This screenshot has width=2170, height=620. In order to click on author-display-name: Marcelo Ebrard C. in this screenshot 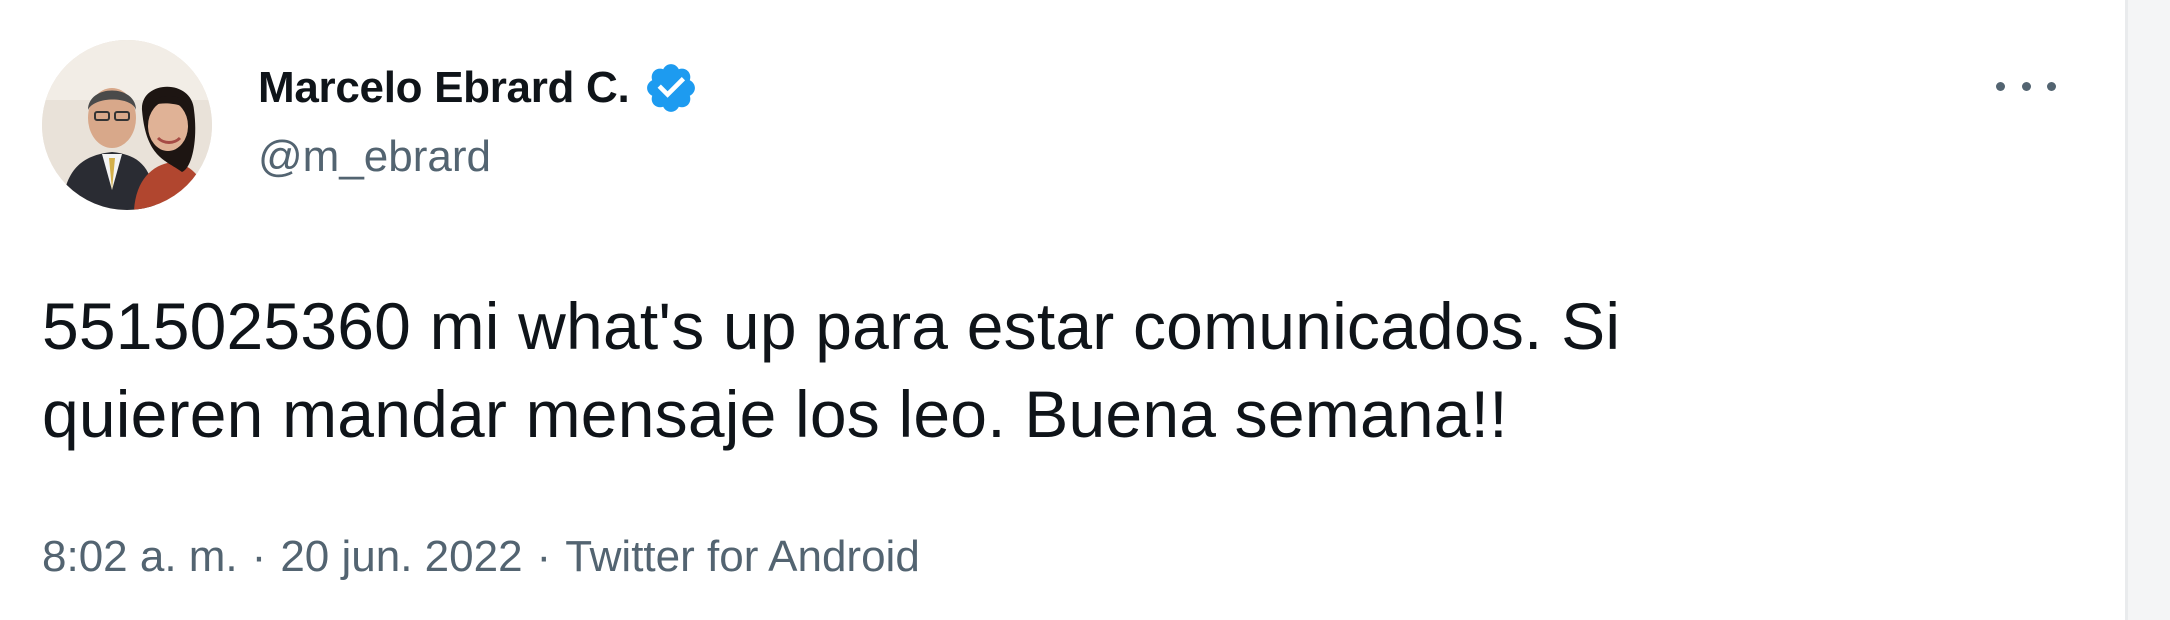, I will do `click(444, 88)`.